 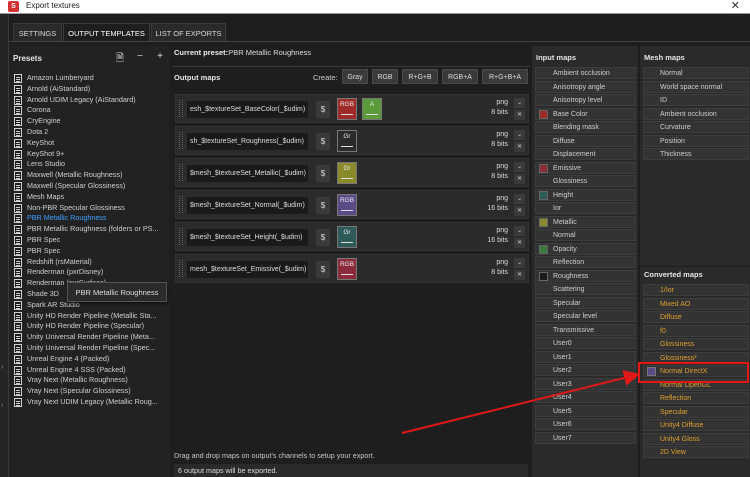 I want to click on input-map-user3: User3, so click(x=585, y=383).